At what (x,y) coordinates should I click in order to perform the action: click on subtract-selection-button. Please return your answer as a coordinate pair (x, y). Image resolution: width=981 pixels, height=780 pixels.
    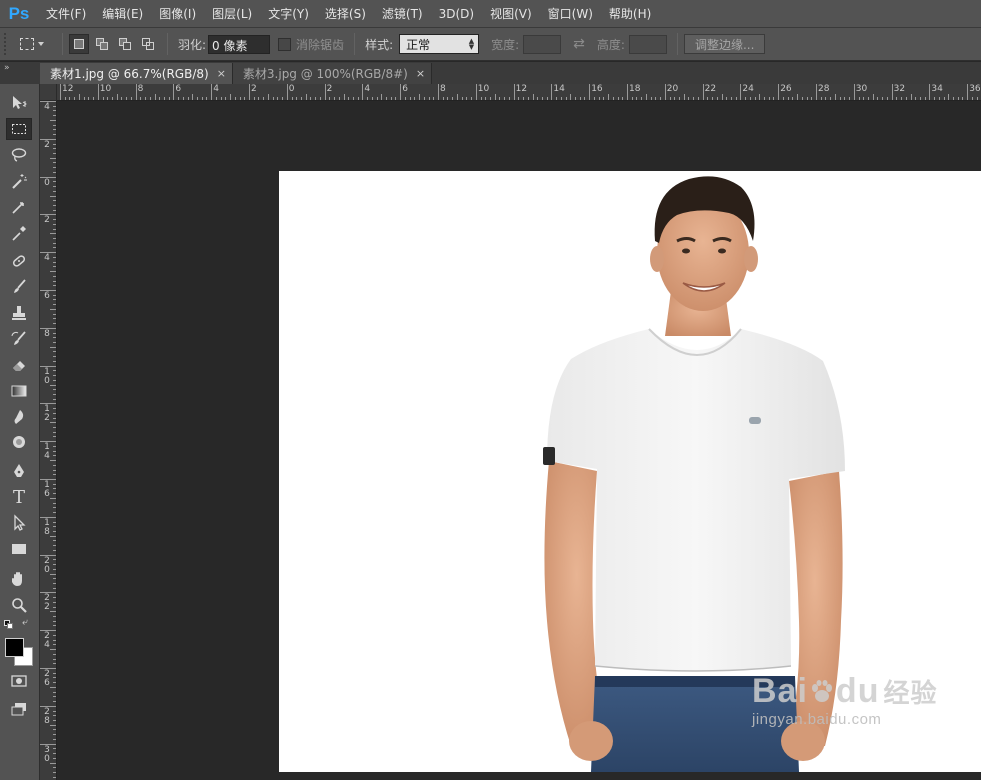
    Looking at the image, I should click on (125, 44).